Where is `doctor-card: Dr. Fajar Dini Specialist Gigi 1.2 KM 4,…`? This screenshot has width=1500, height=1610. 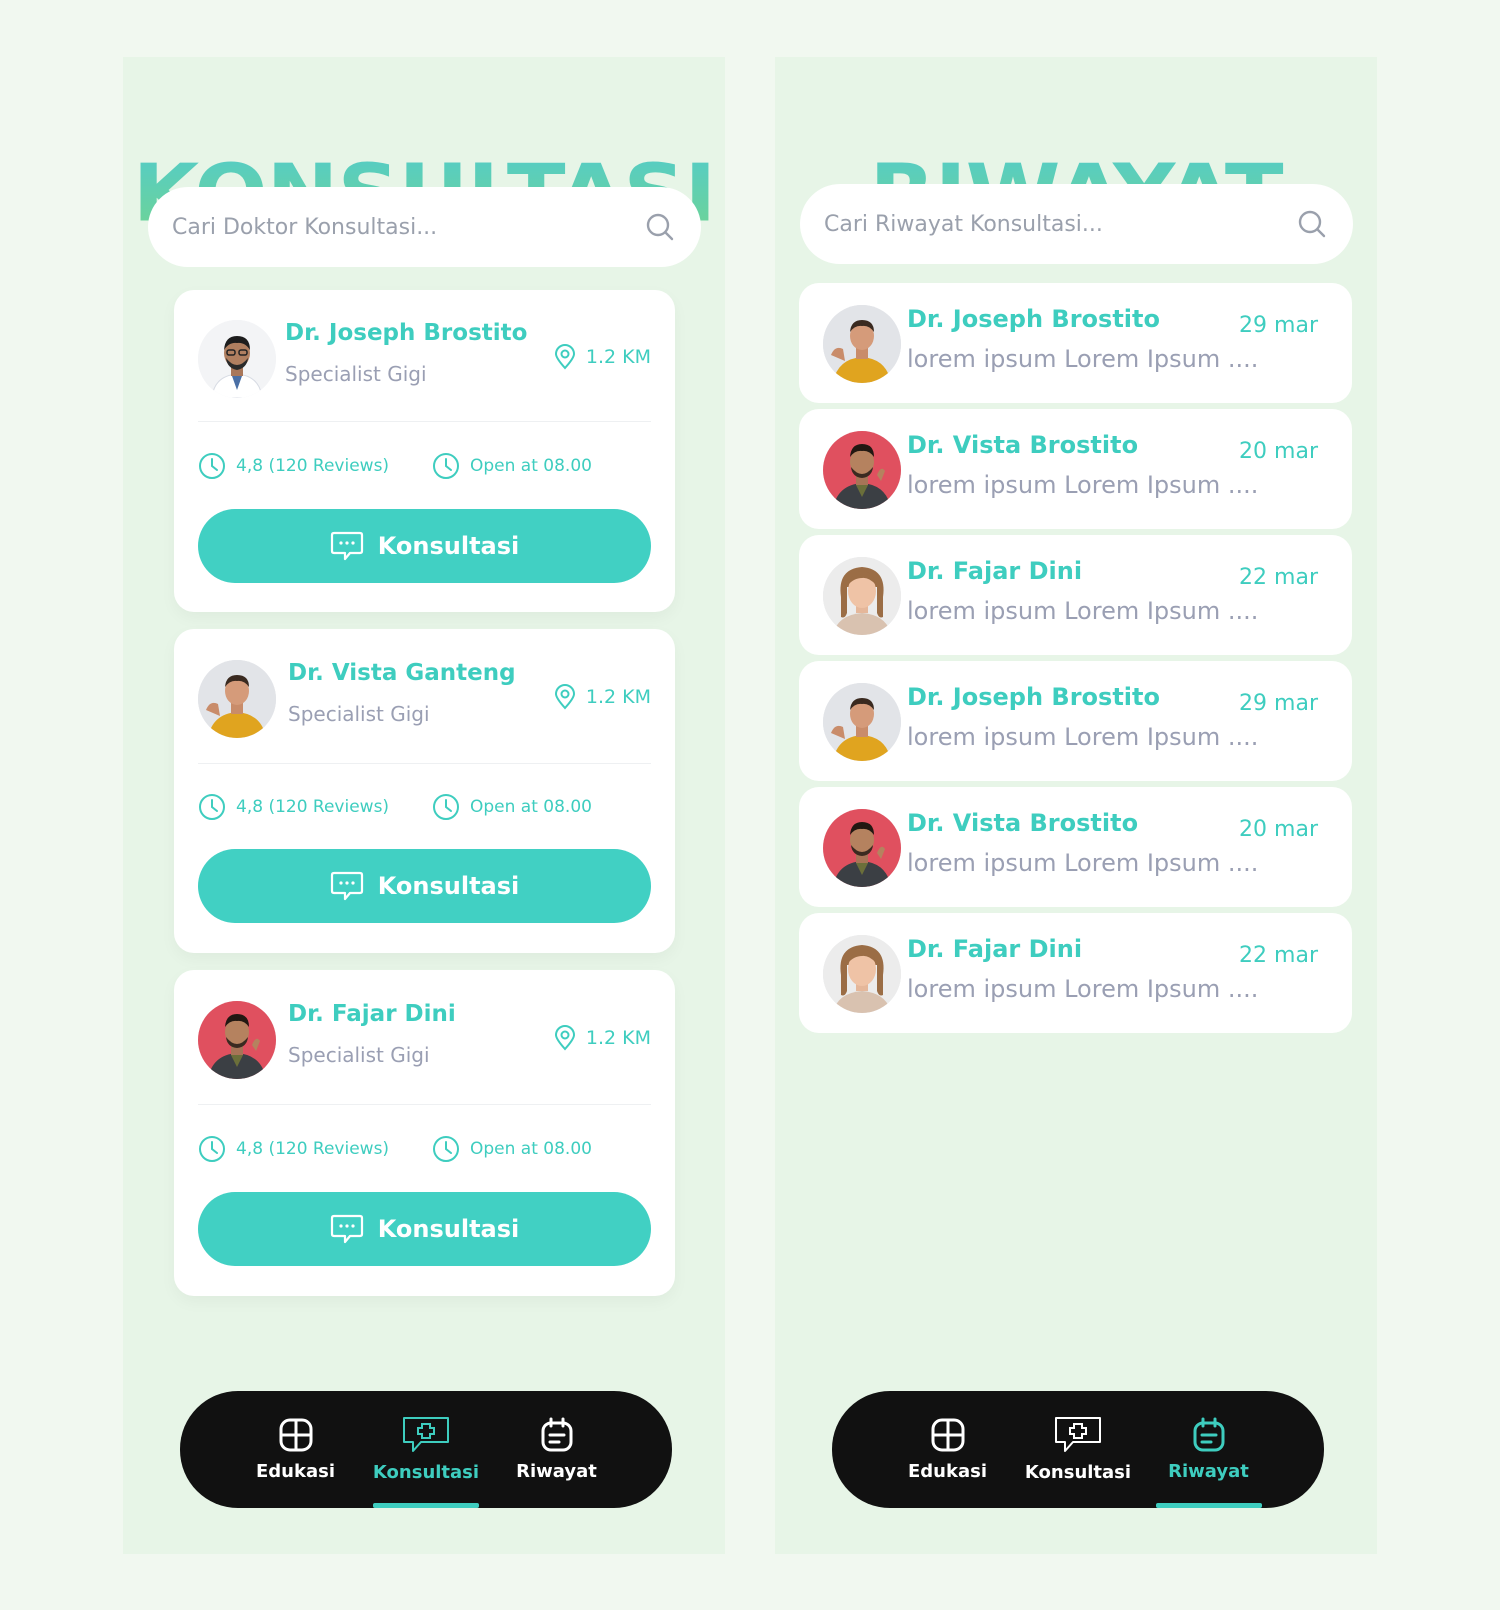
doctor-card: Dr. Fajar Dini Specialist Gigi 1.2 KM 4,… is located at coordinates (424, 1133).